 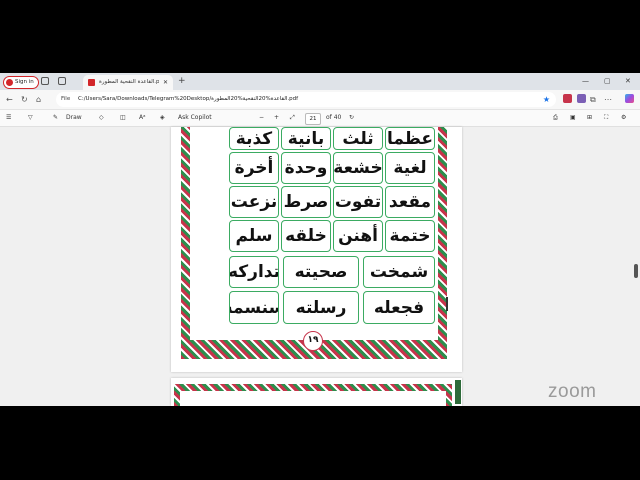 I want to click on minimize-icon: —, so click(x=585, y=81).